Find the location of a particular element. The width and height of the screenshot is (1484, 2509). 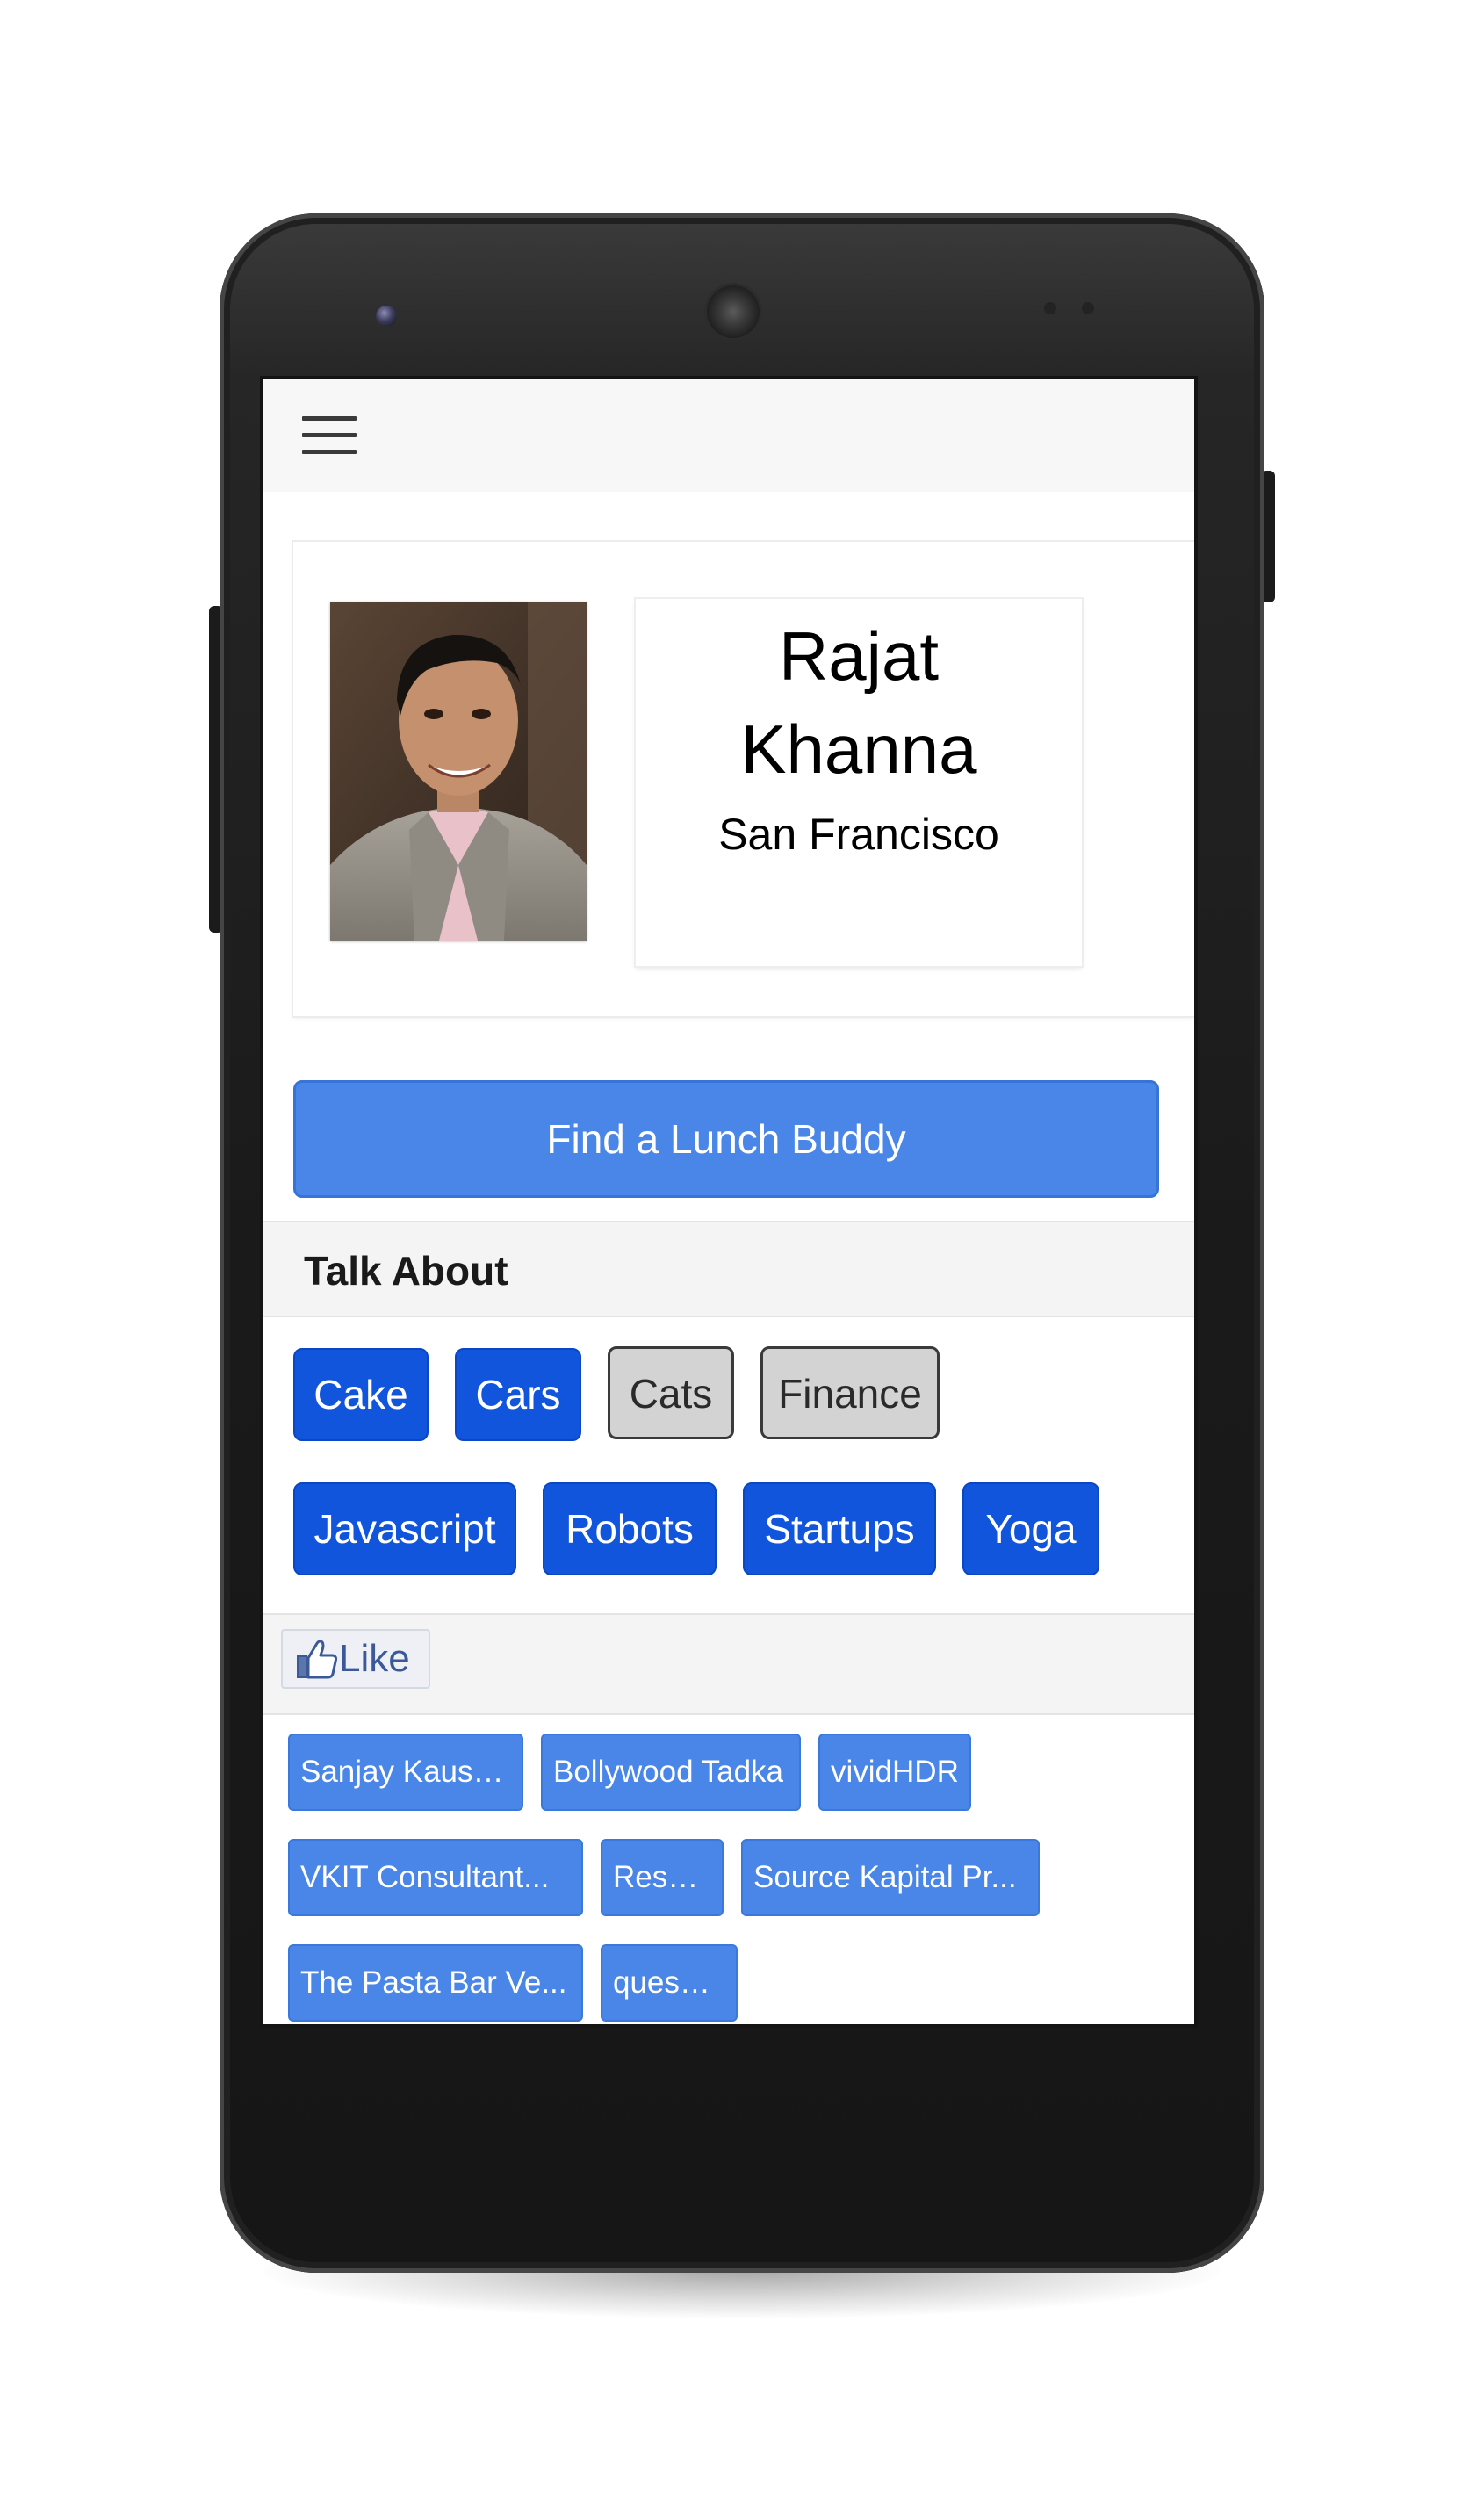

profile-last-name: Khanna is located at coordinates (858, 749).